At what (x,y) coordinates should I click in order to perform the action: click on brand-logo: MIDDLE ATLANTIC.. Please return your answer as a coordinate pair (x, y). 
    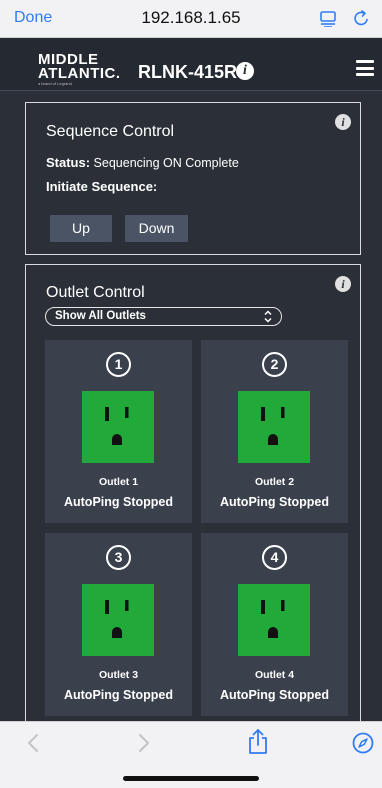
    Looking at the image, I should click on (79, 66).